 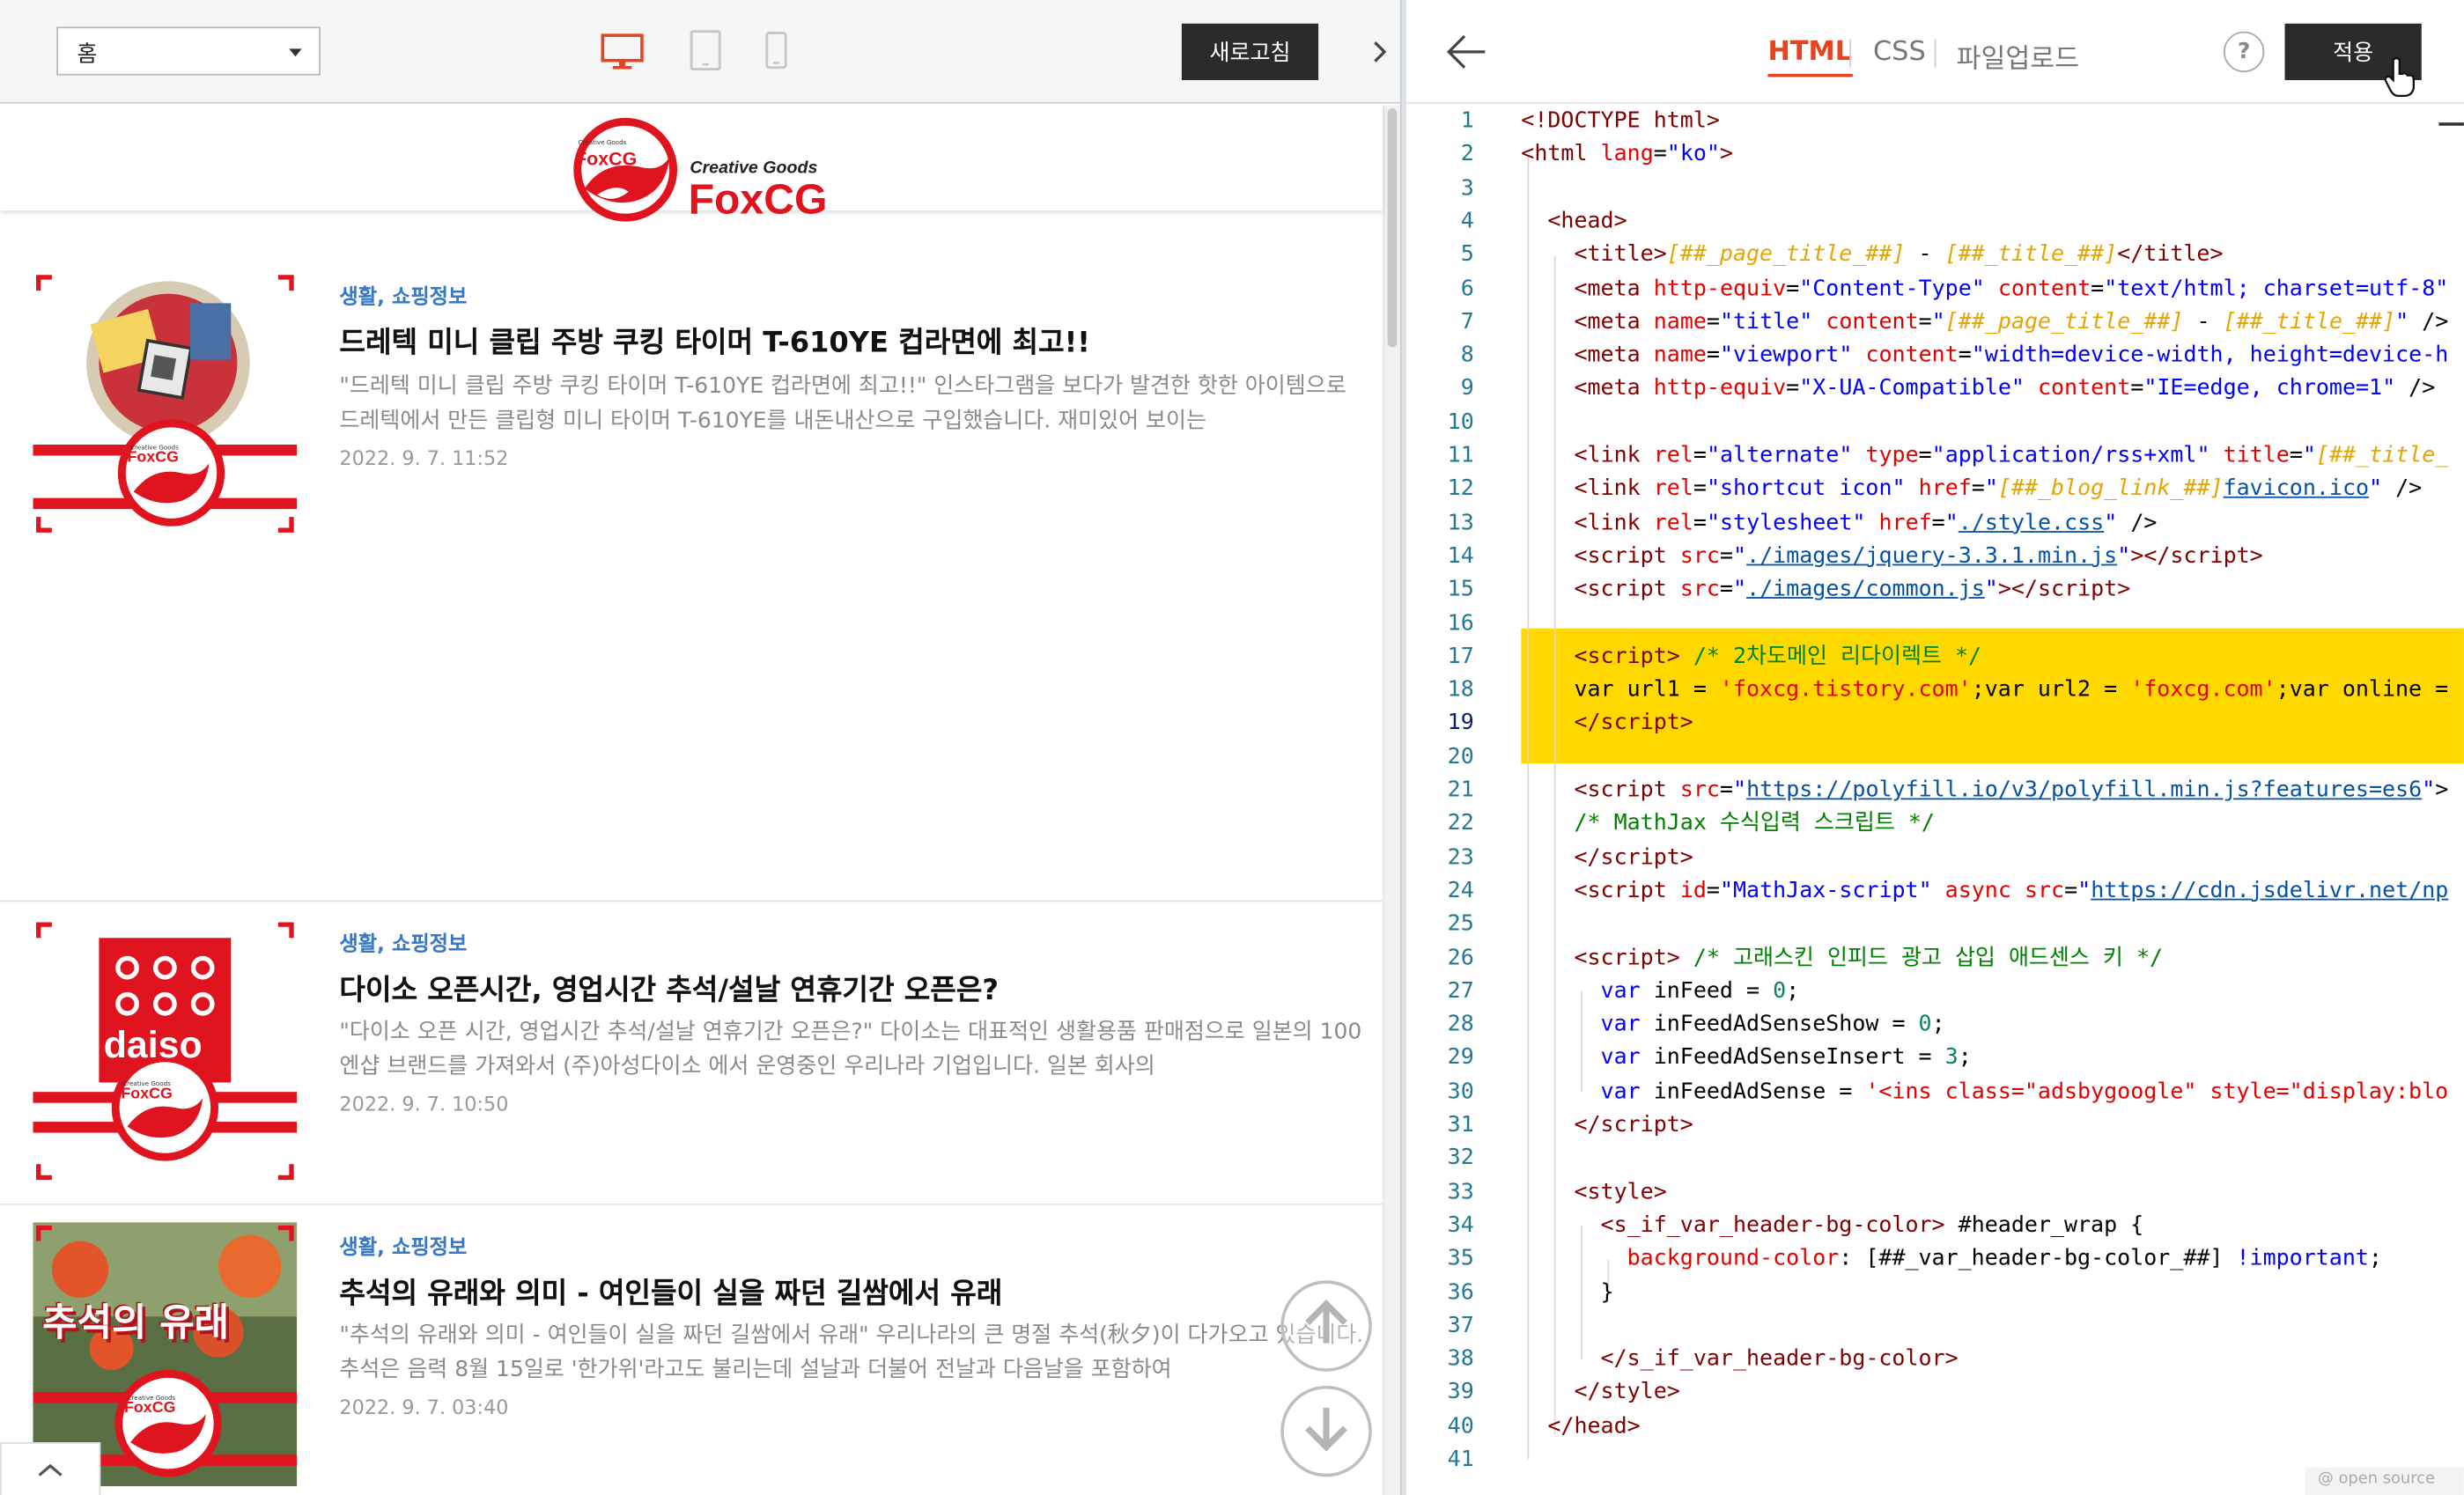 I want to click on help-icon: ?, so click(x=2244, y=52).